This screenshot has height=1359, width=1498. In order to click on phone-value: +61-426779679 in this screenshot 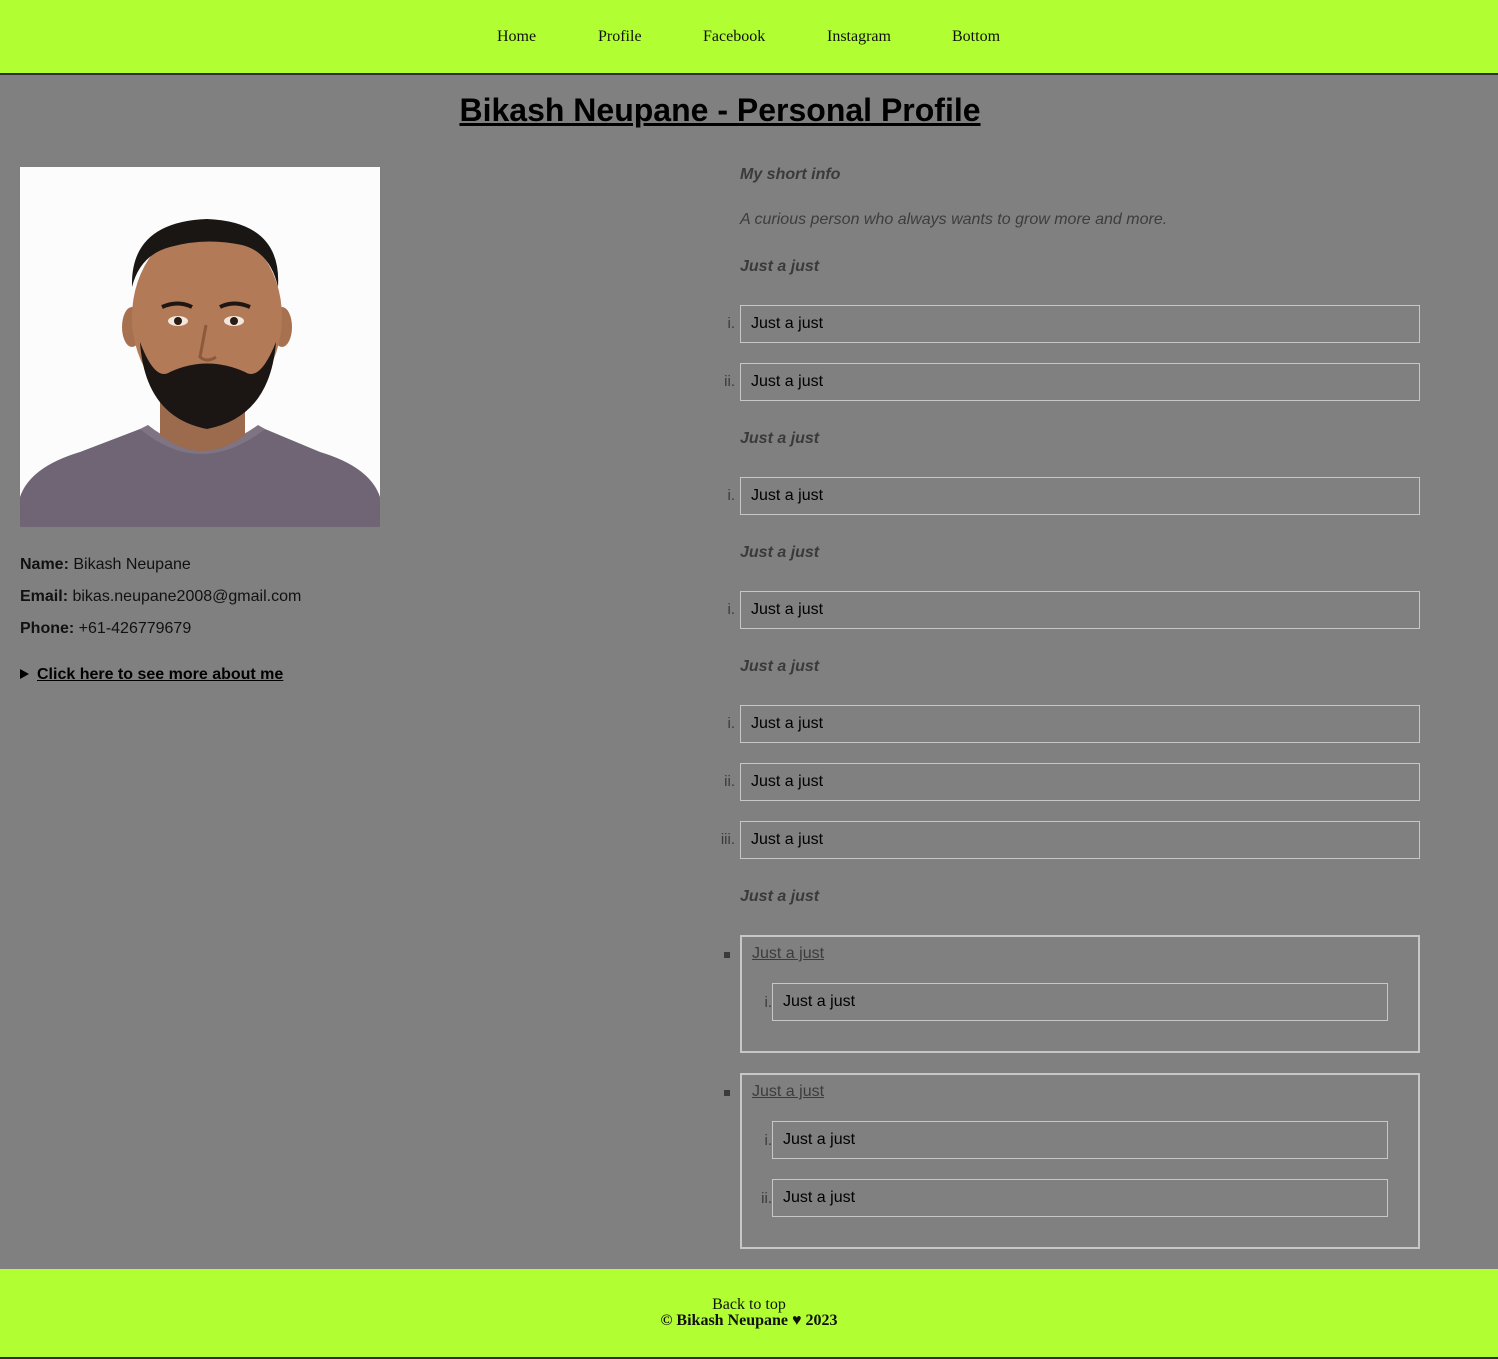, I will do `click(135, 628)`.